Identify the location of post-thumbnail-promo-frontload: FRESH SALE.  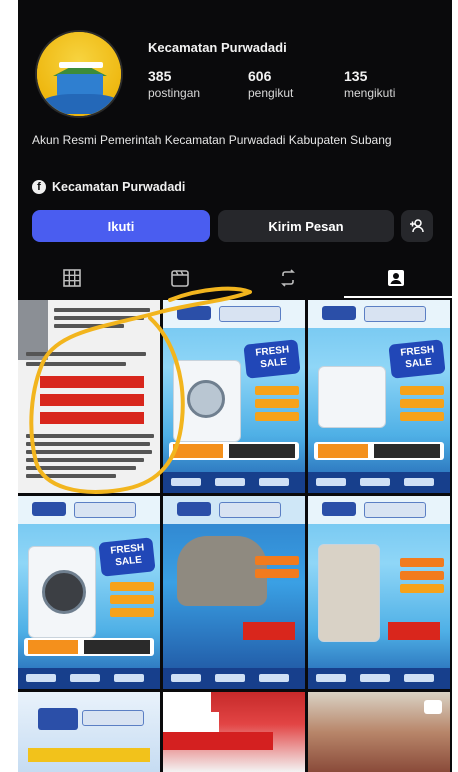
(89, 592).